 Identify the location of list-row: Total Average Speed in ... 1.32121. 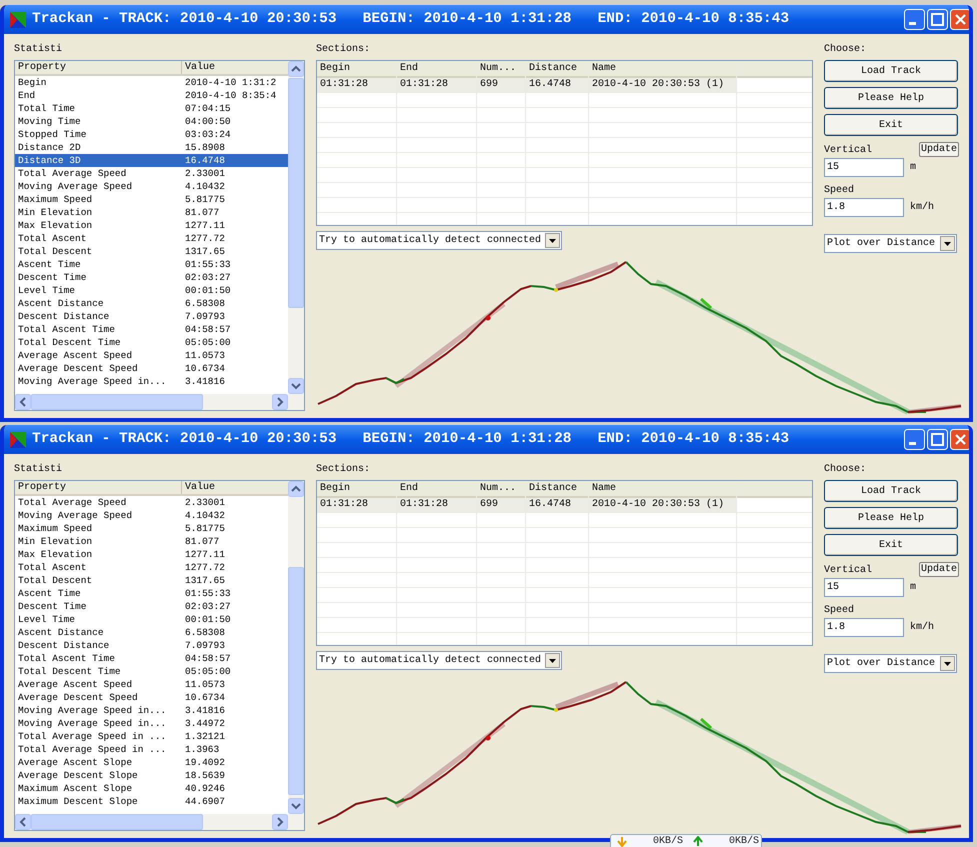
(151, 736).